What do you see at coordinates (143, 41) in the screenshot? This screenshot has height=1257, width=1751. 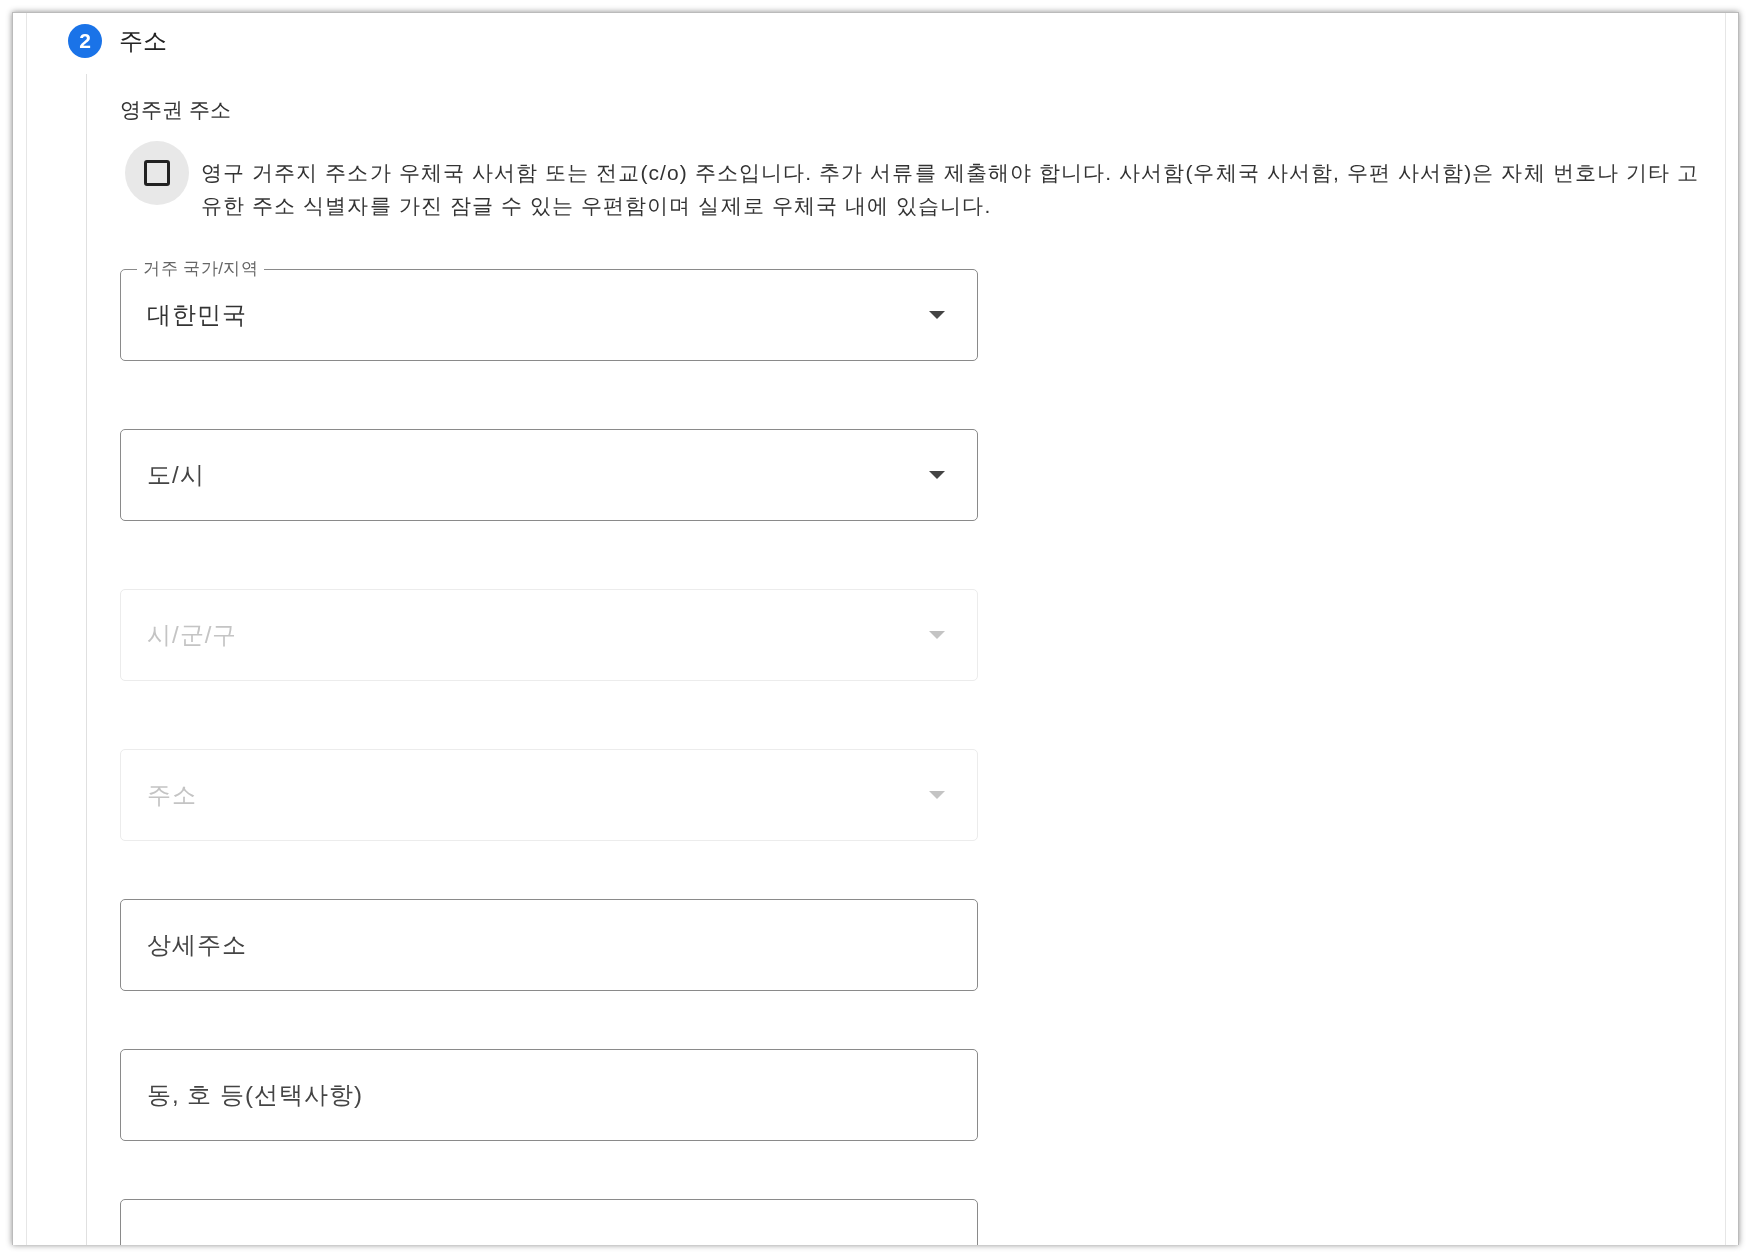 I see `section-title: 주소` at bounding box center [143, 41].